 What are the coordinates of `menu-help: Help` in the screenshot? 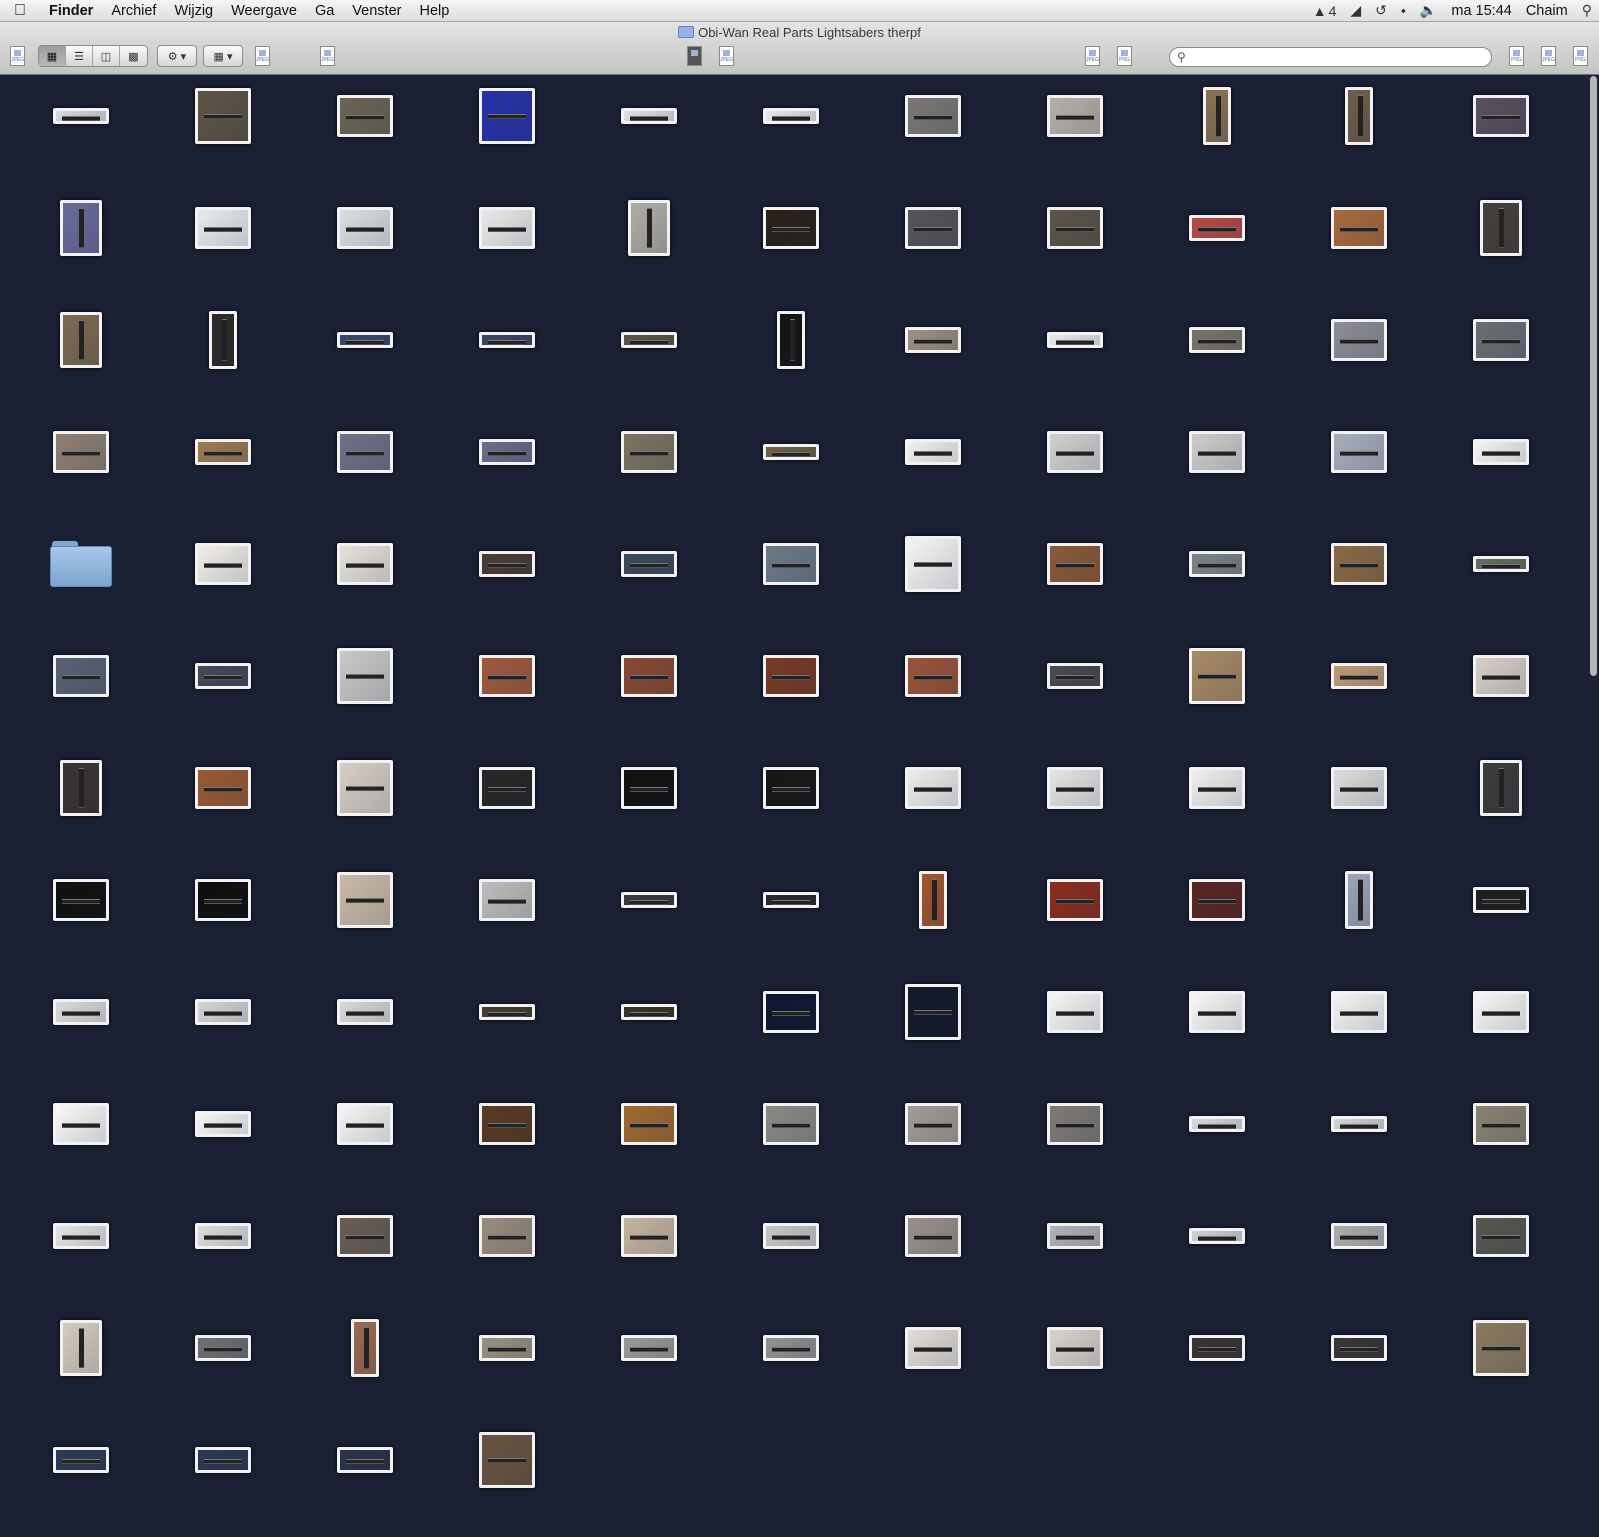 It's located at (434, 11).